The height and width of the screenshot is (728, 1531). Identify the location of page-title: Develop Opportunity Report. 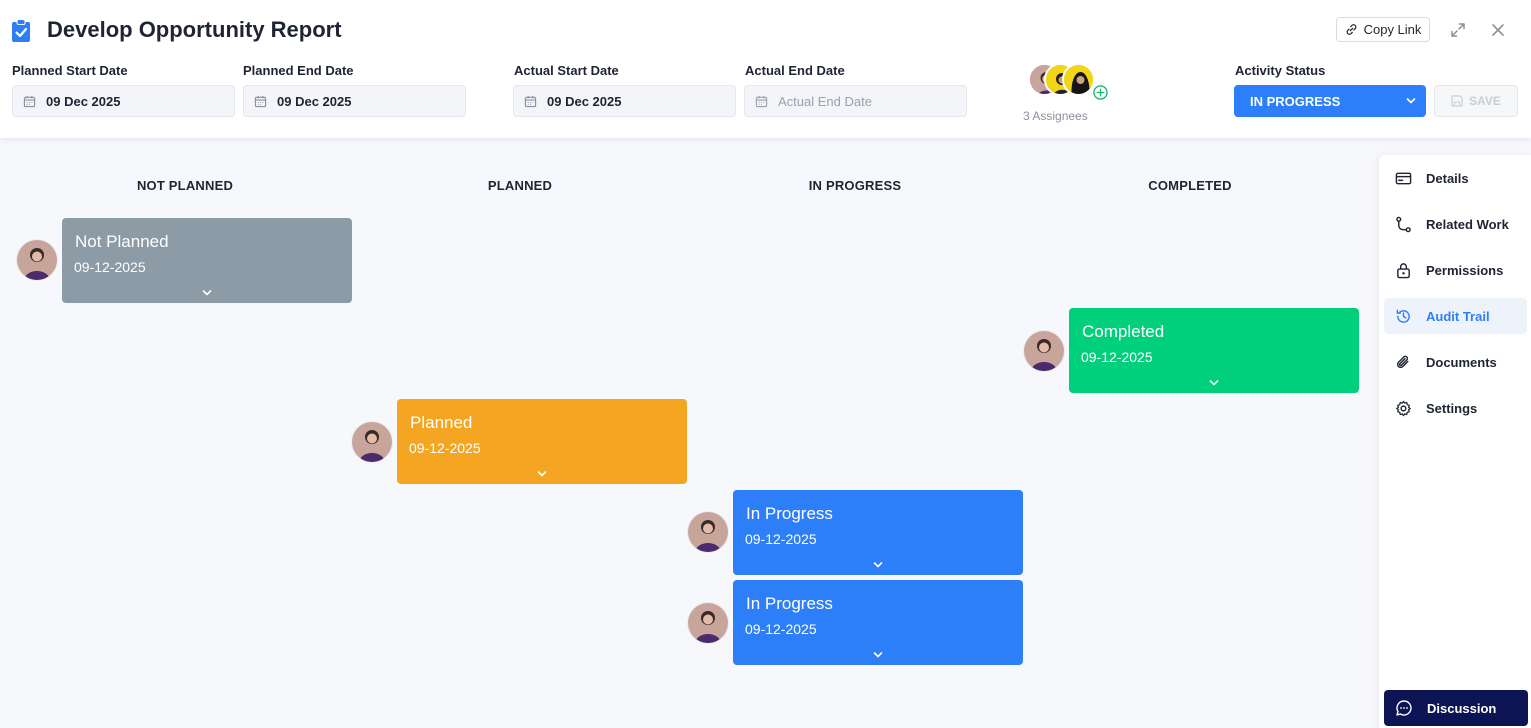
(194, 29).